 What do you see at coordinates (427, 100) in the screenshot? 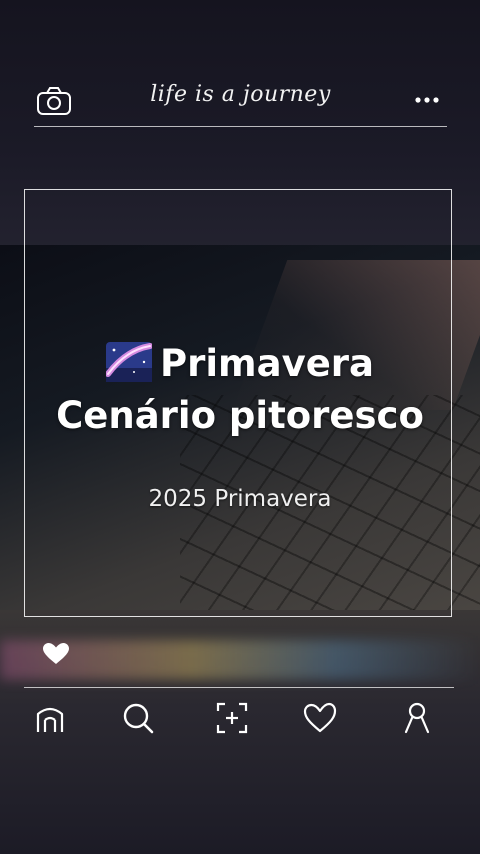
I see `more-icon` at bounding box center [427, 100].